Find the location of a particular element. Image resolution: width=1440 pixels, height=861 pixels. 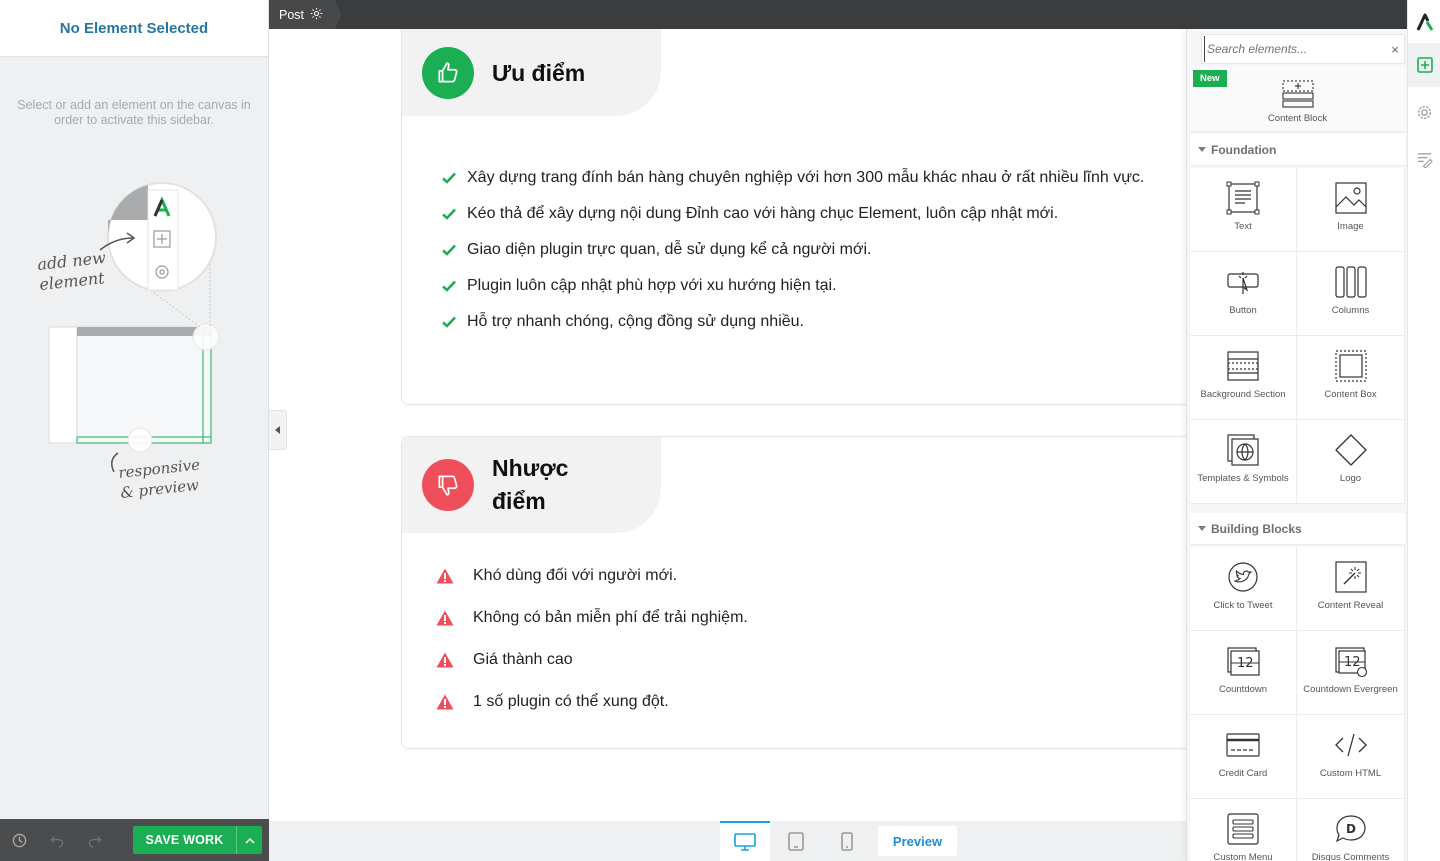

top-bar: Post is located at coordinates (838, 14).